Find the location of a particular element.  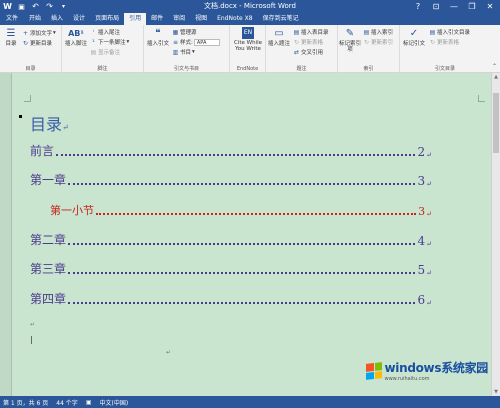

citation-icon: ❝ is located at coordinates (158, 33).